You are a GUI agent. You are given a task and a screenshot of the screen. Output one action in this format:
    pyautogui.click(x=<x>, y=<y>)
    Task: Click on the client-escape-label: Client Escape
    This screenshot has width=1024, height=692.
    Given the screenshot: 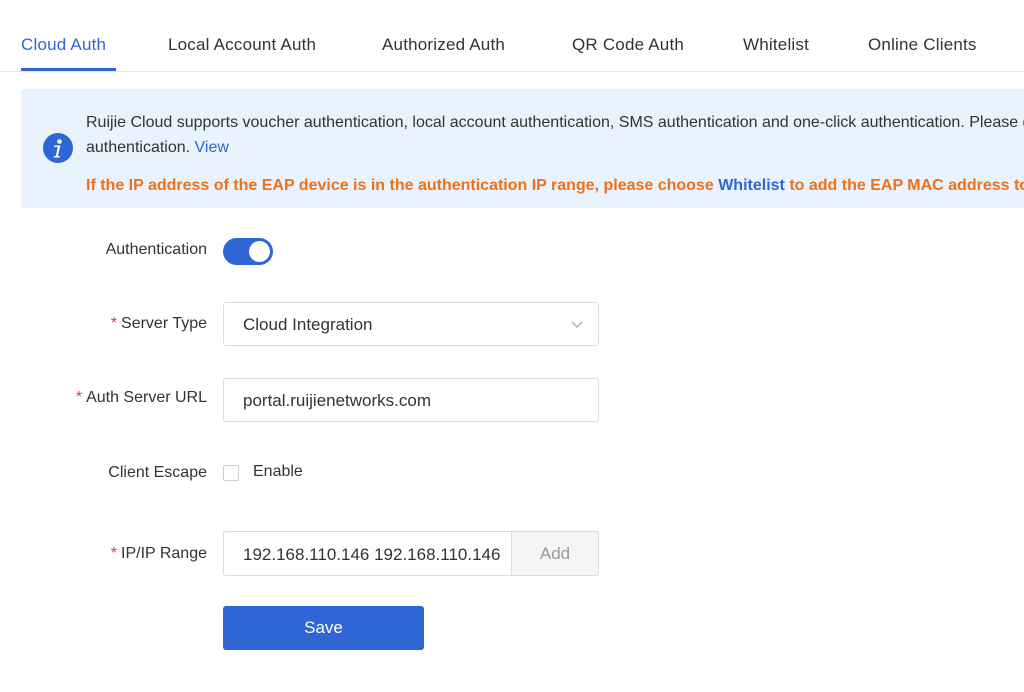 What is the action you would take?
    pyautogui.click(x=157, y=472)
    